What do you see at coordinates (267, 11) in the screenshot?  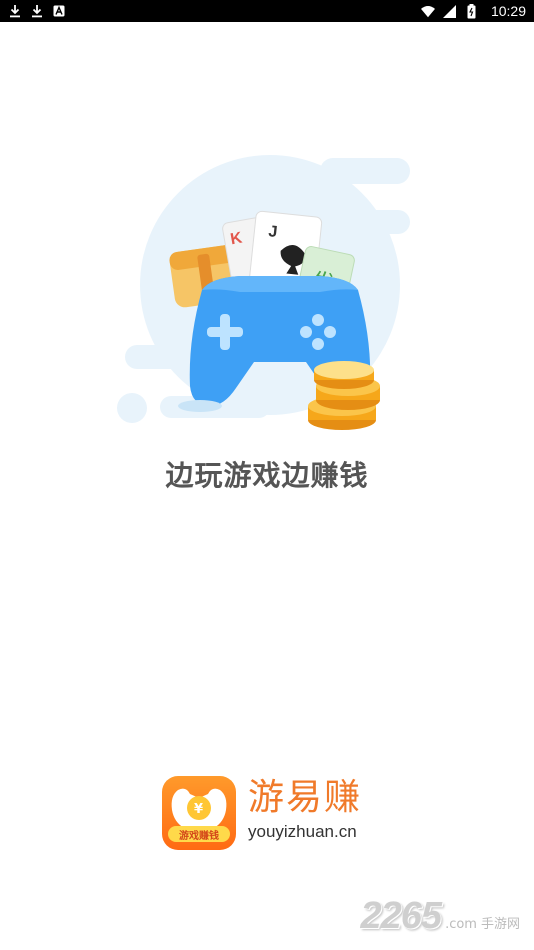 I see `status-bar: 10:29` at bounding box center [267, 11].